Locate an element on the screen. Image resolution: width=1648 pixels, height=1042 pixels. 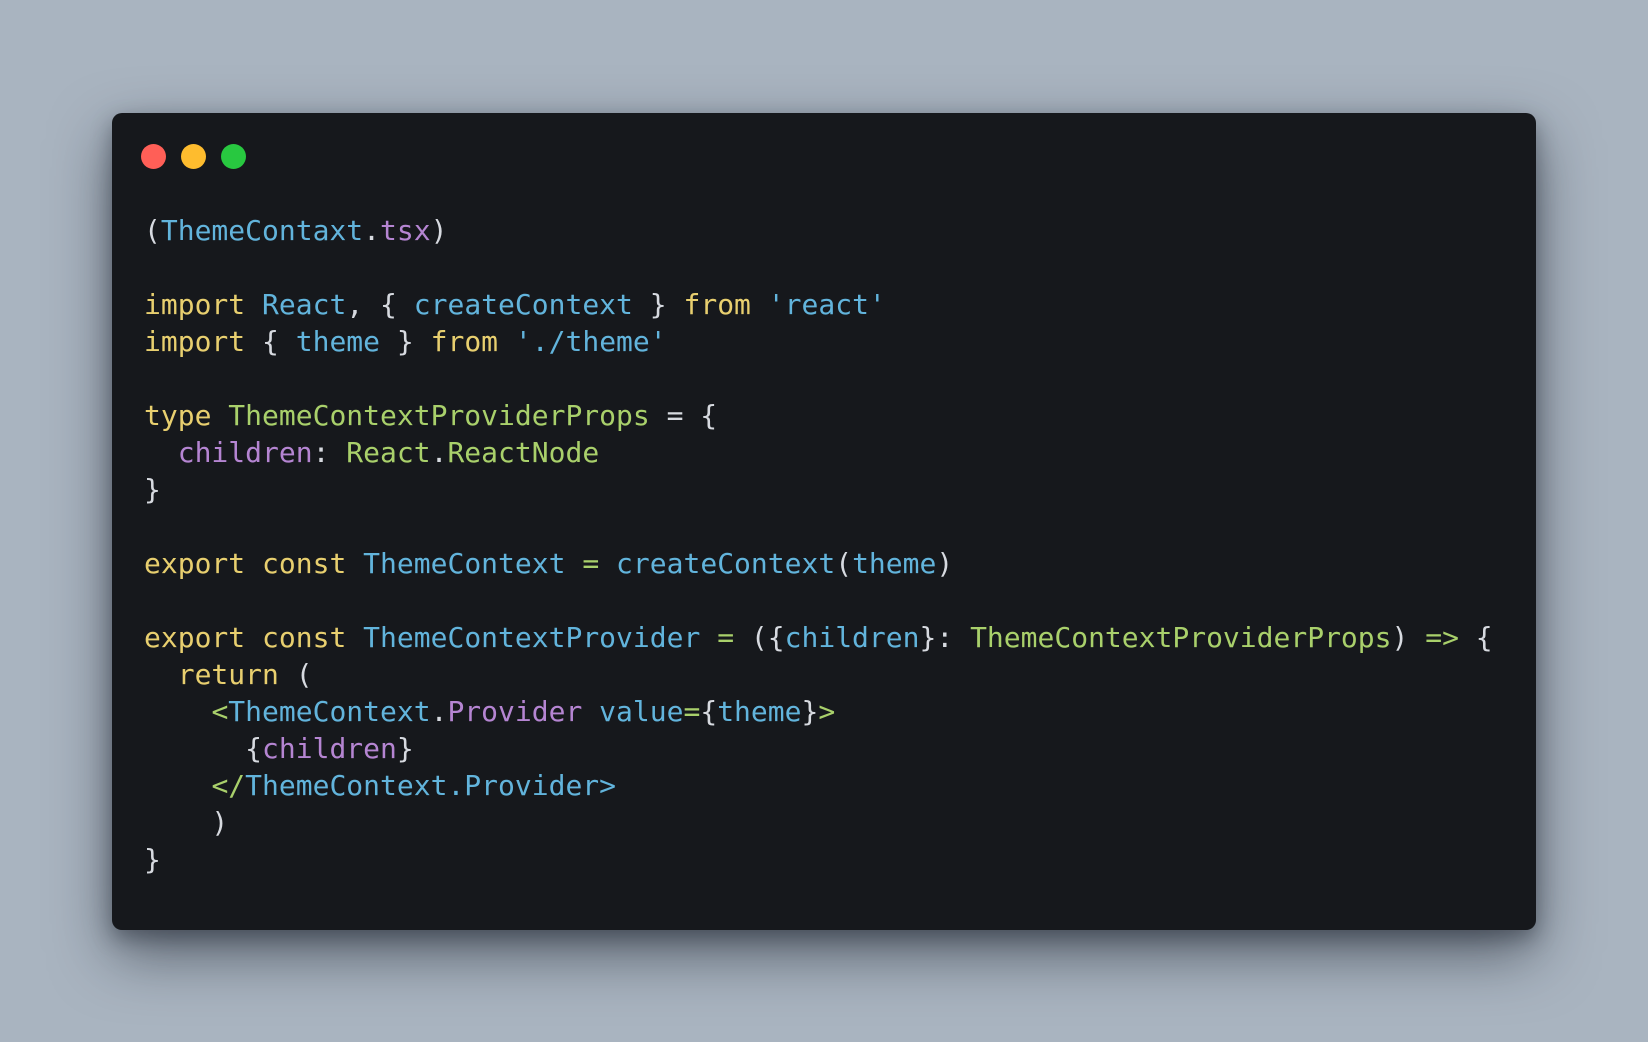
token: ({ is located at coordinates (759, 637).